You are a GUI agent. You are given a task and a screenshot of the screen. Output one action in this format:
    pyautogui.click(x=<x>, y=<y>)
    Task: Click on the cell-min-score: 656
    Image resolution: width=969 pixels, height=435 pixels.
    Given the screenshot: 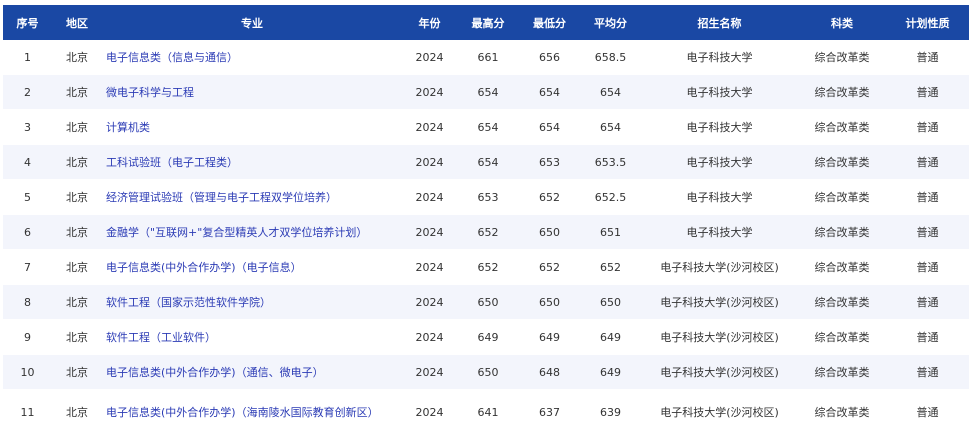 What is the action you would take?
    pyautogui.click(x=549, y=57)
    